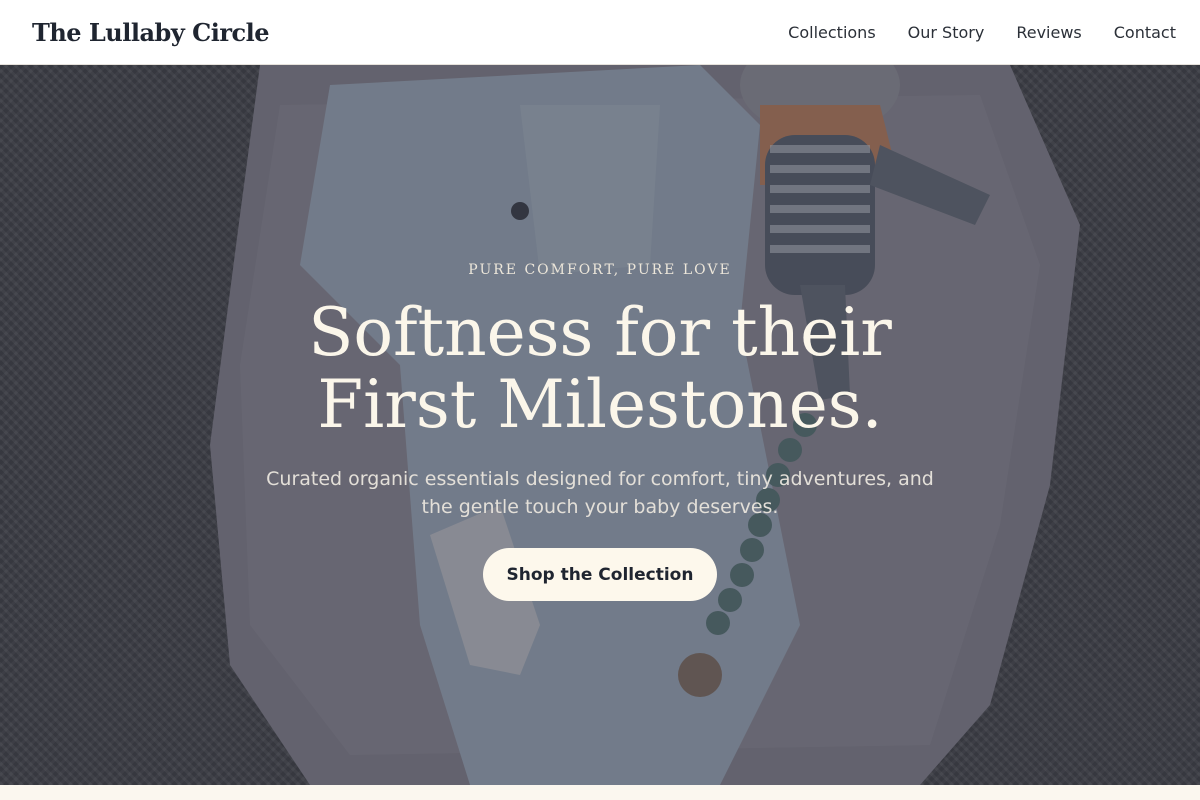 The width and height of the screenshot is (1200, 800). Describe the element at coordinates (946, 32) in the screenshot. I see `nav-our-story: Our Story` at that location.